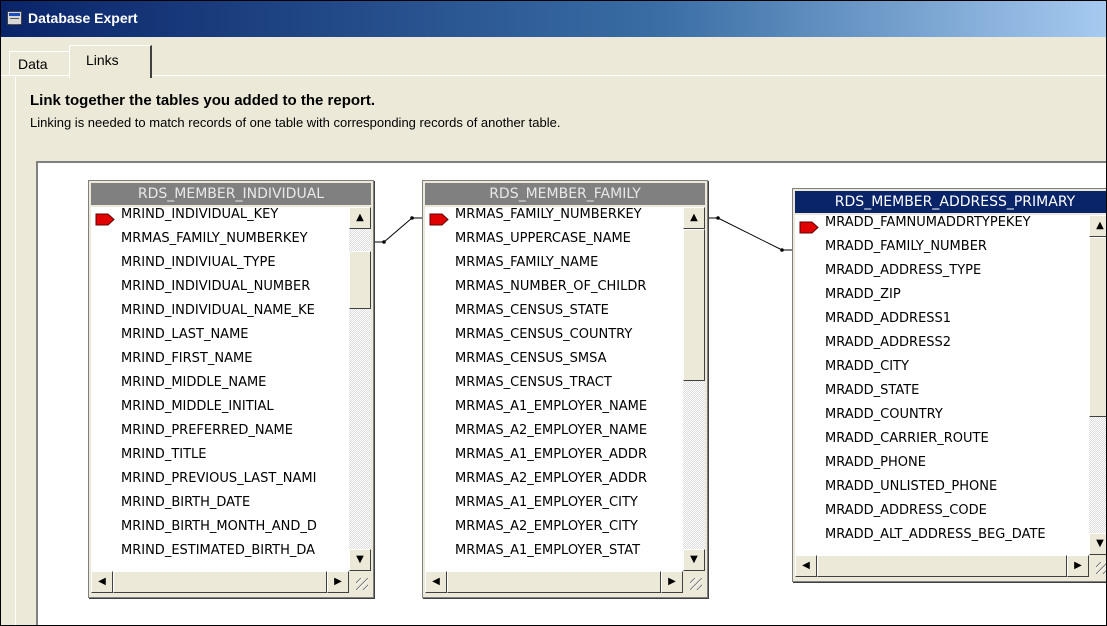 Image resolution: width=1107 pixels, height=626 pixels. What do you see at coordinates (516, 363) in the screenshot?
I see `field-item: MRMAS_CENSUS_SMSA` at bounding box center [516, 363].